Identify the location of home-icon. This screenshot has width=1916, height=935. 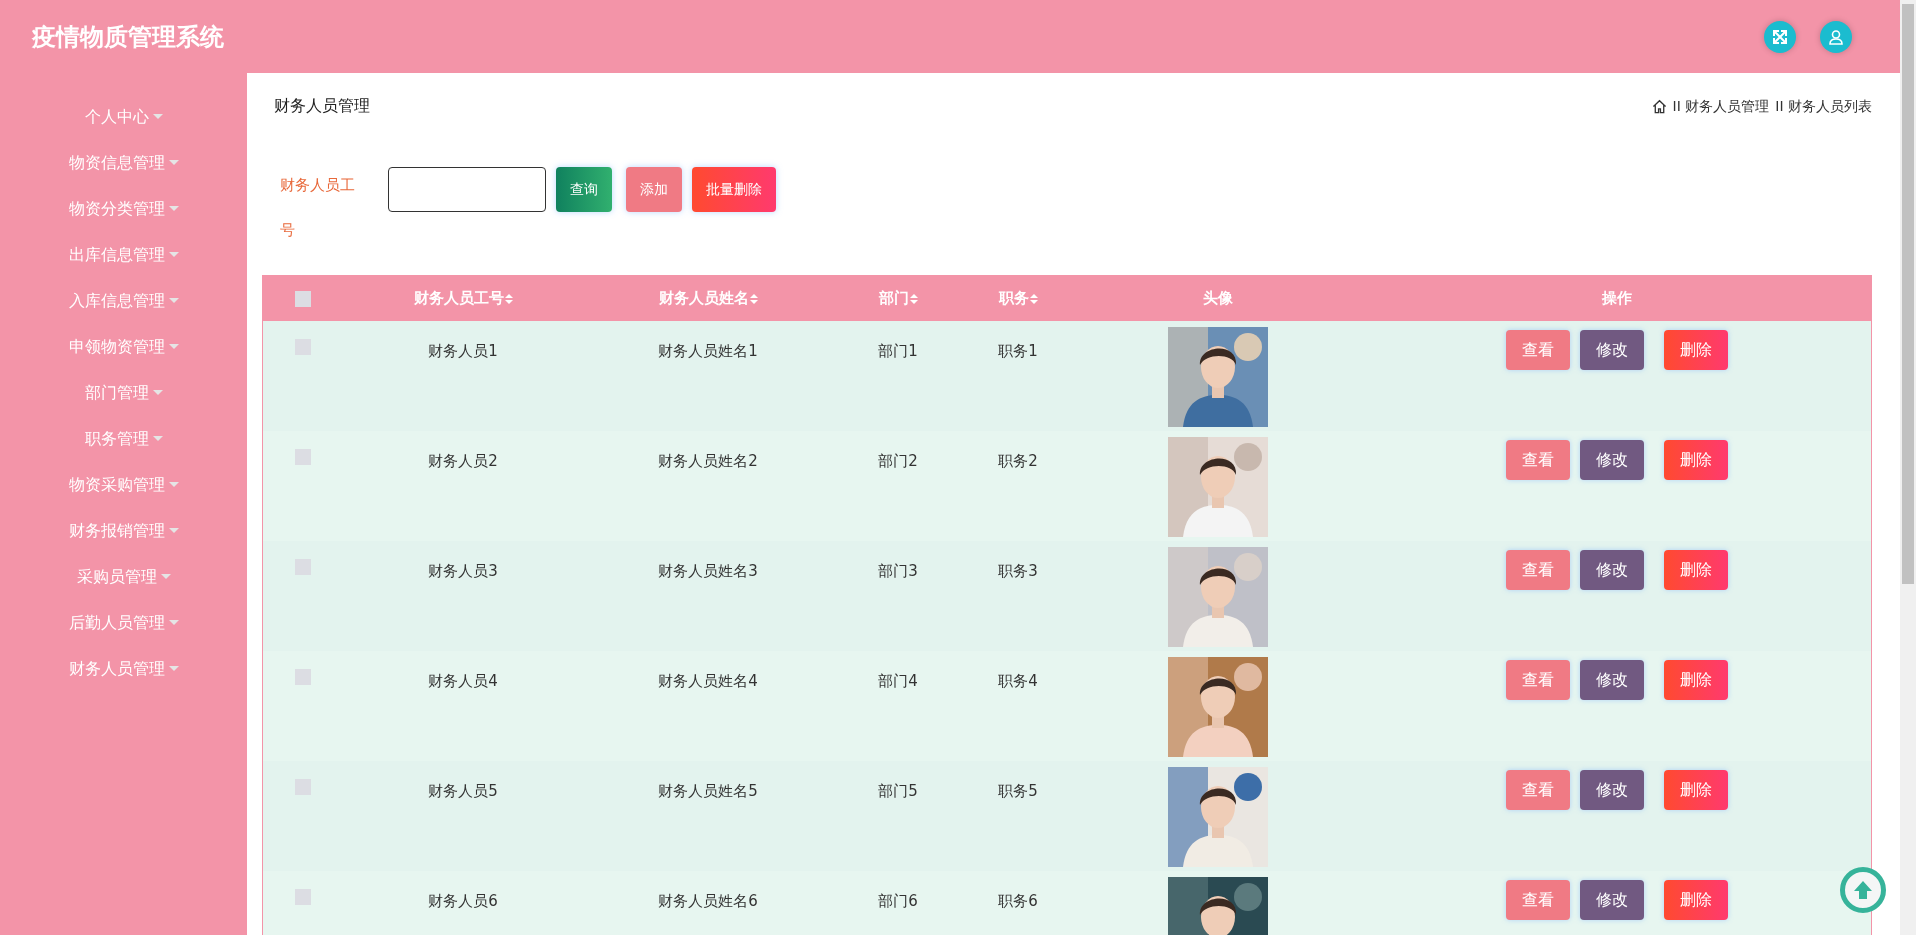
(1659, 106).